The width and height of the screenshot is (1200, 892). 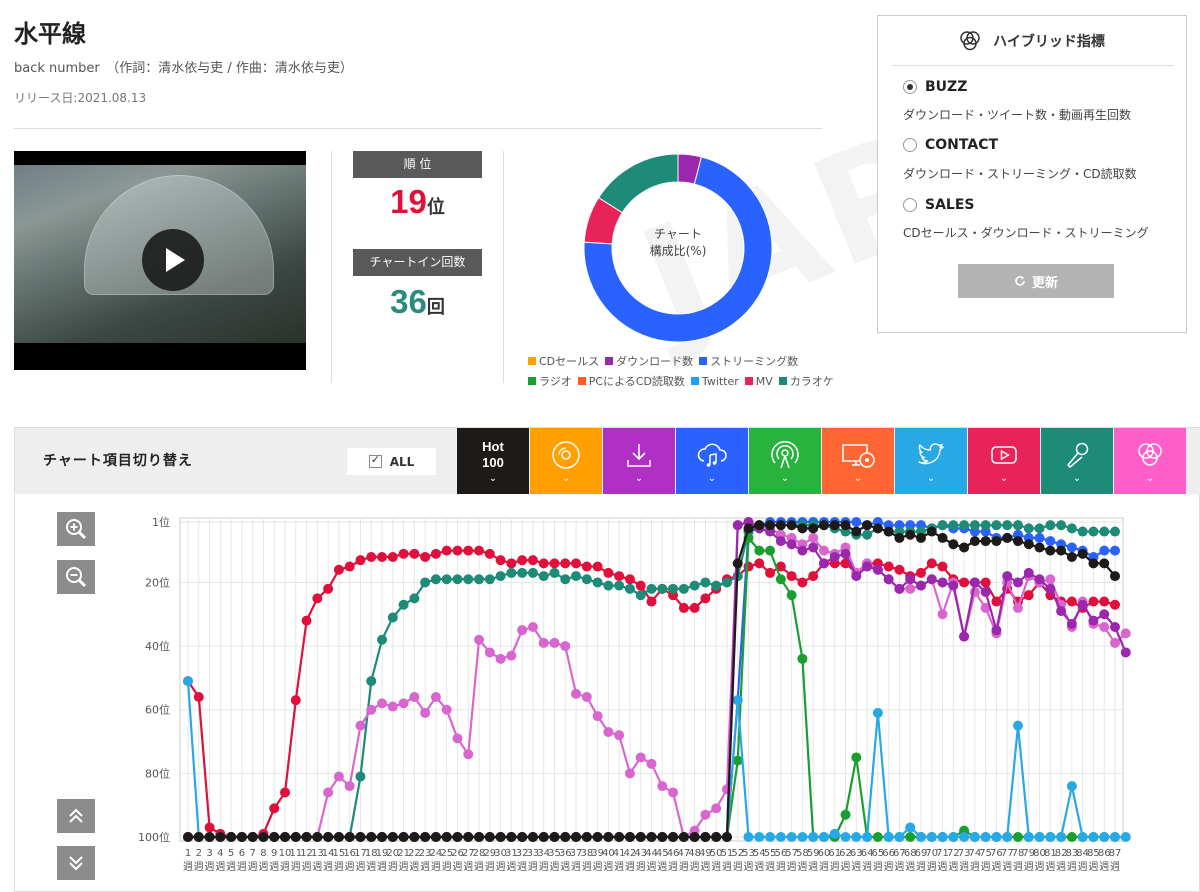 I want to click on radio-buzz: BUZZ, so click(x=935, y=87).